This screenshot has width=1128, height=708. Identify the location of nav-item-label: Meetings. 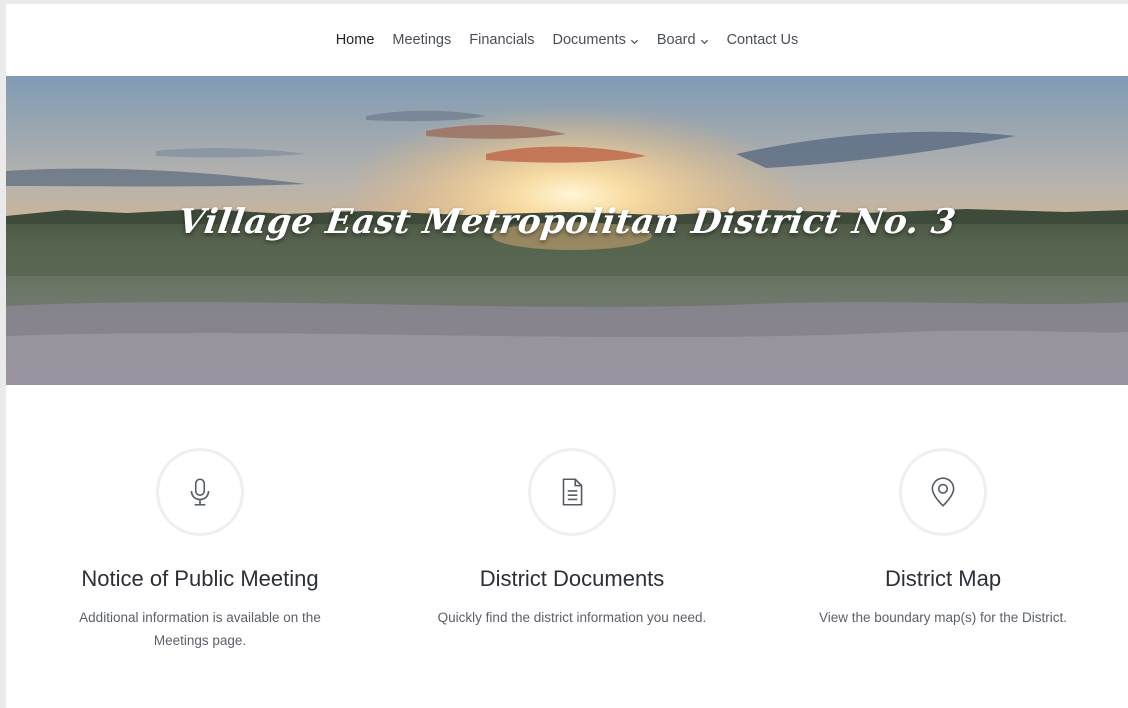
(421, 40).